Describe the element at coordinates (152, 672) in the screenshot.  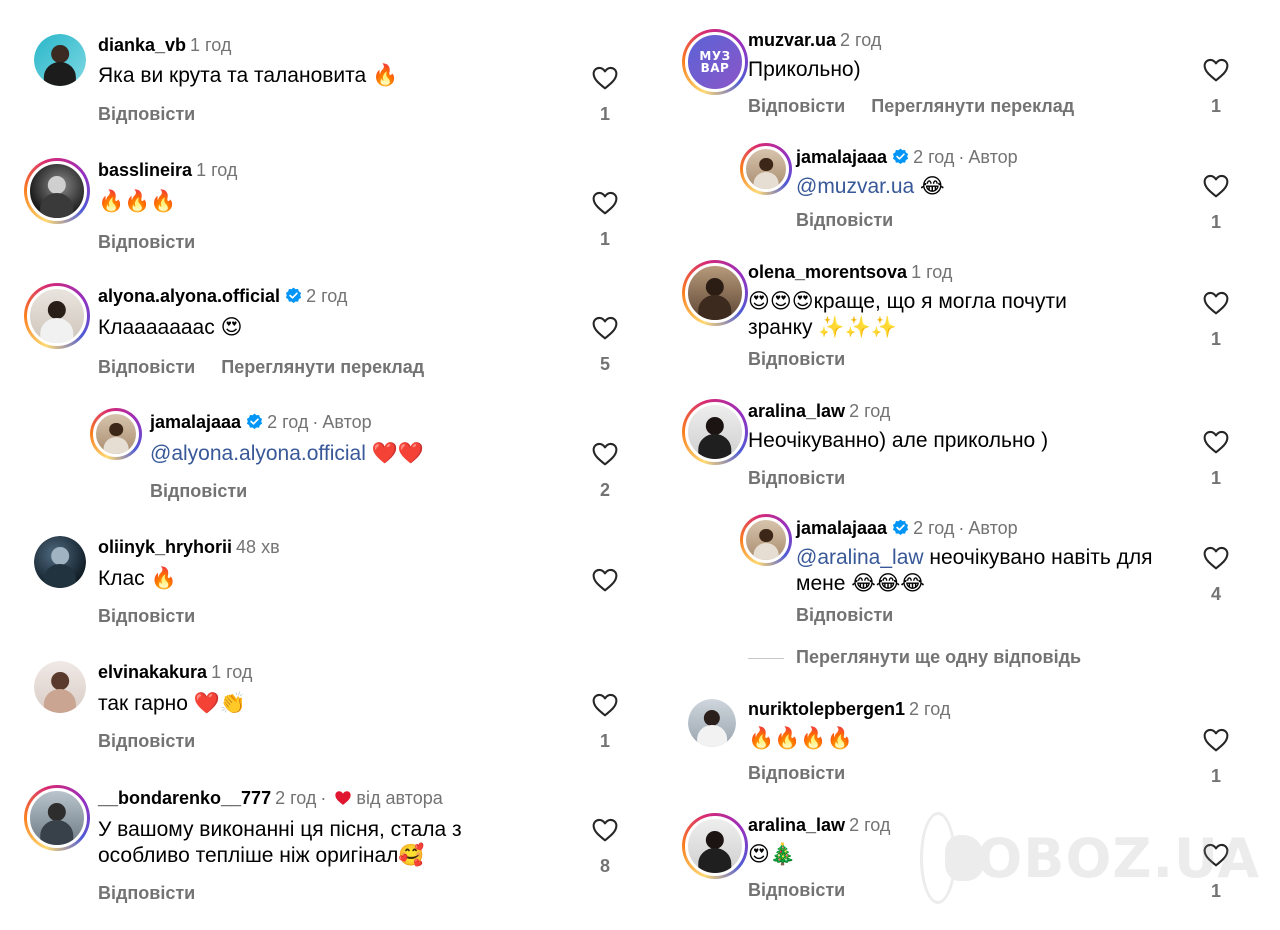
I see `username: elvinakakura` at that location.